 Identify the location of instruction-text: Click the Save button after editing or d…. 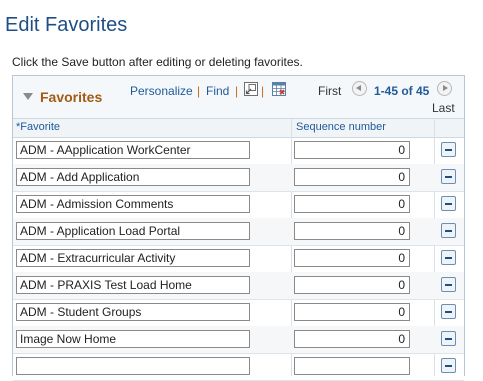
(157, 62).